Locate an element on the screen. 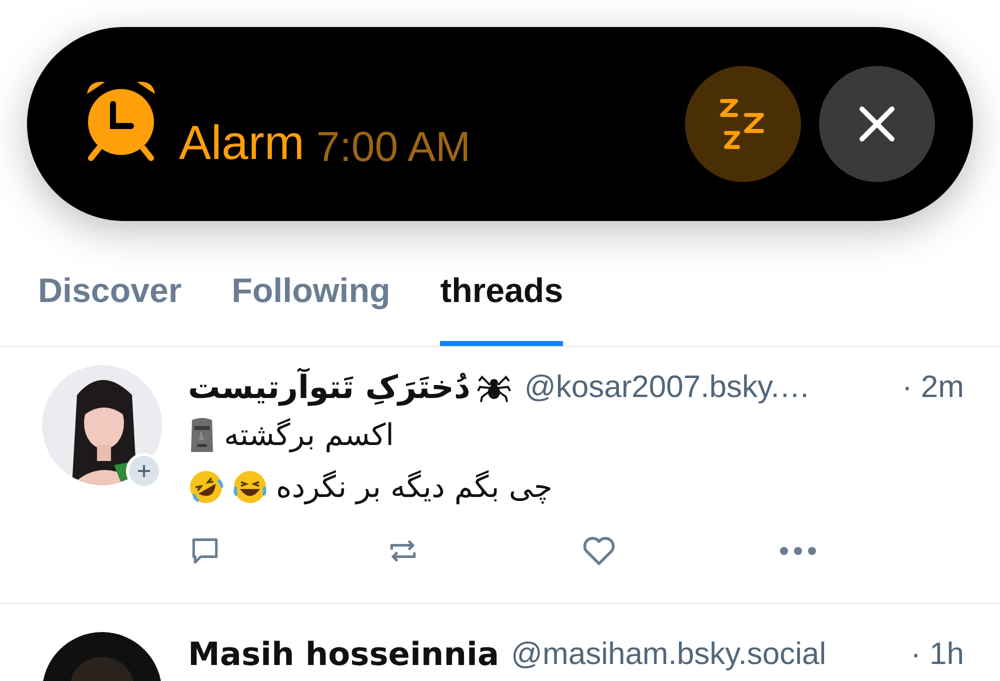 The image size is (1000, 681). post-text: چی بگم دیگه بر نگرده is located at coordinates (414, 487).